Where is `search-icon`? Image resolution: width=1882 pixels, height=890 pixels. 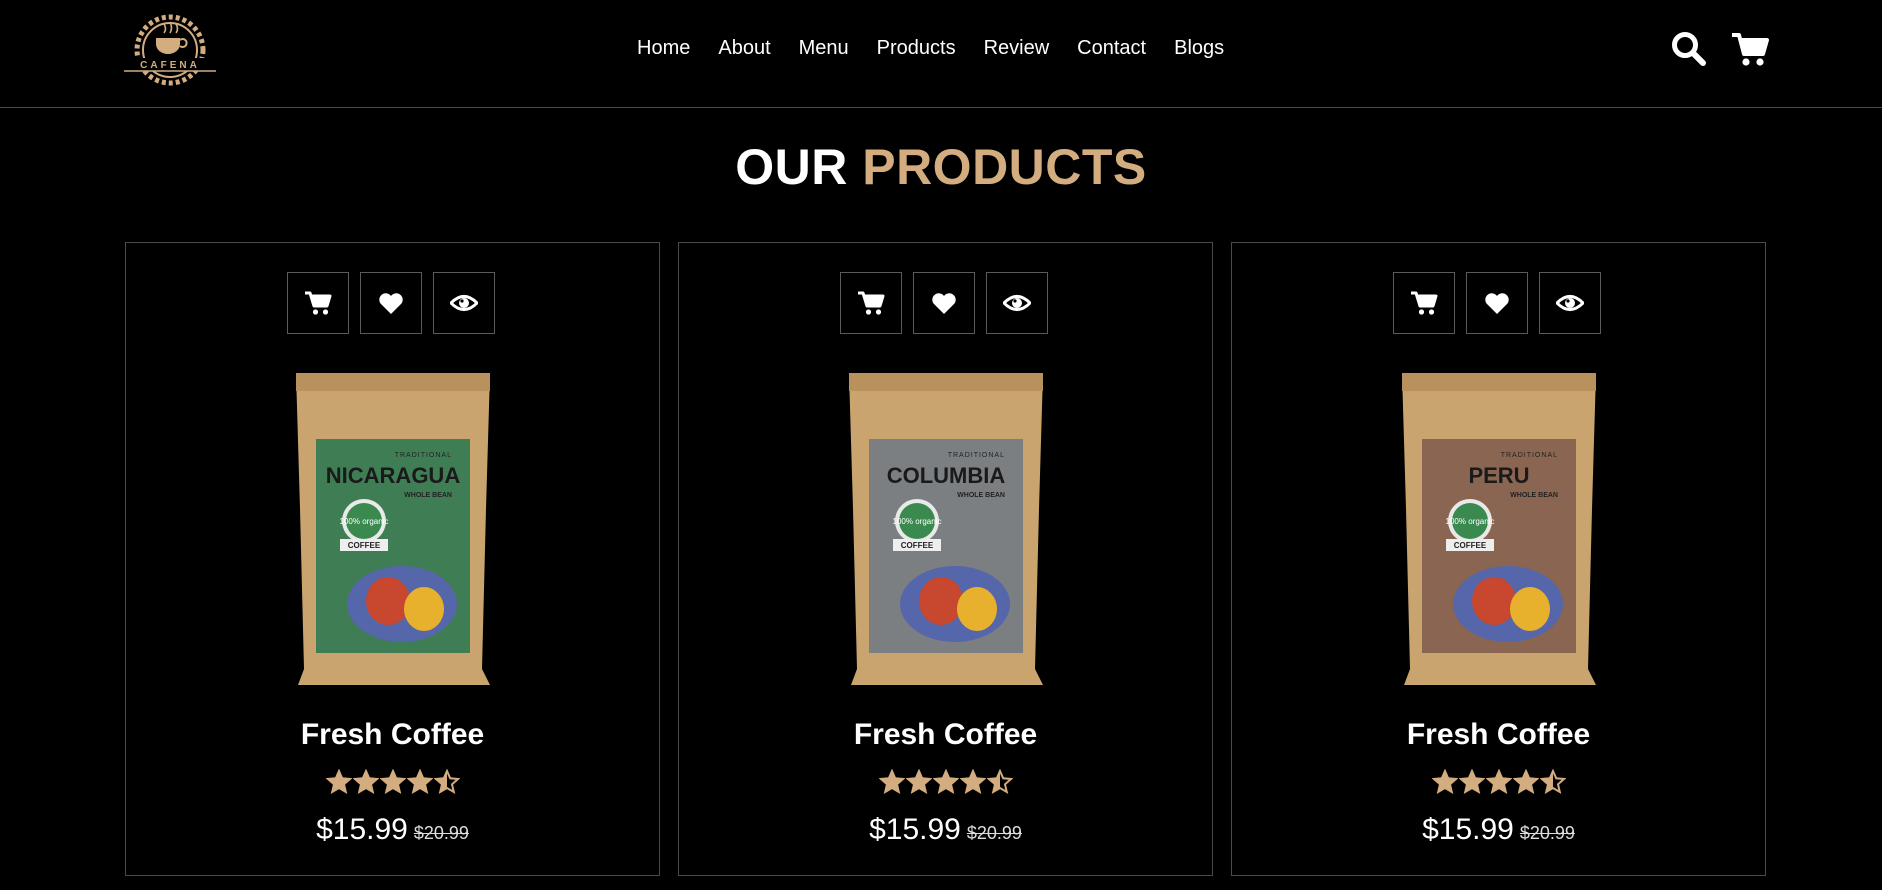
search-icon is located at coordinates (1689, 49).